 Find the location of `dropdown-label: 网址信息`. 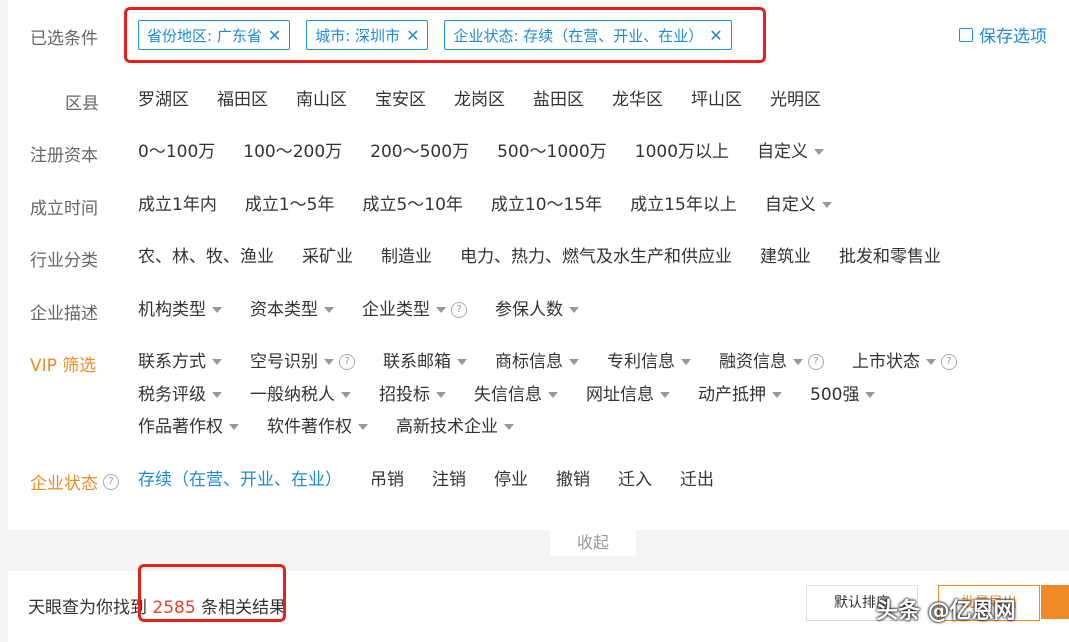

dropdown-label: 网址信息 is located at coordinates (620, 395).